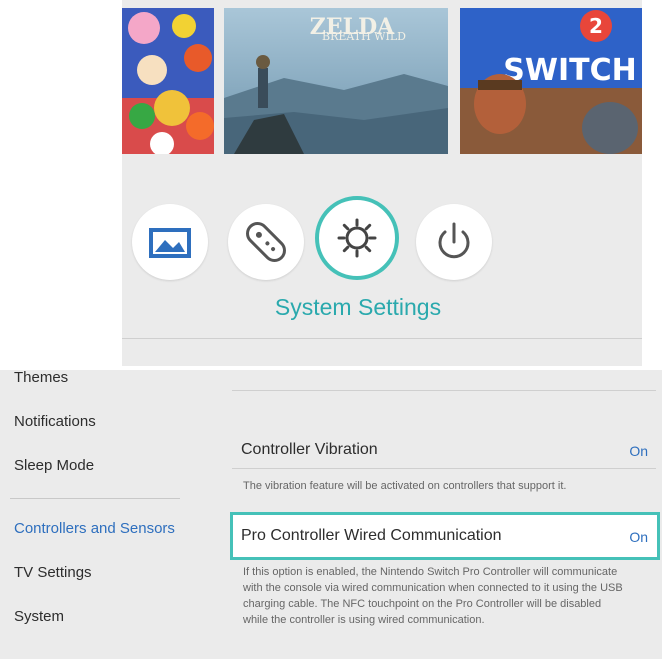  I want to click on zelda-subtitle-text: BREATH WILD, so click(364, 36).